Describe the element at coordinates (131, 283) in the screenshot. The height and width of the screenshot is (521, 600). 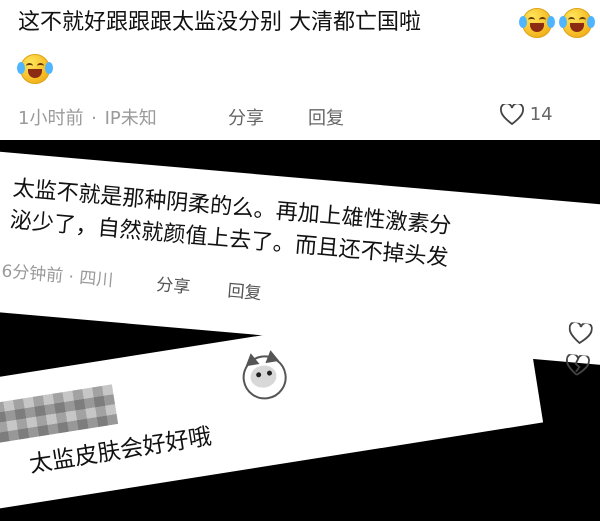
I see `comment-meta: 6分钟前 · 四川 分享 回复` at that location.